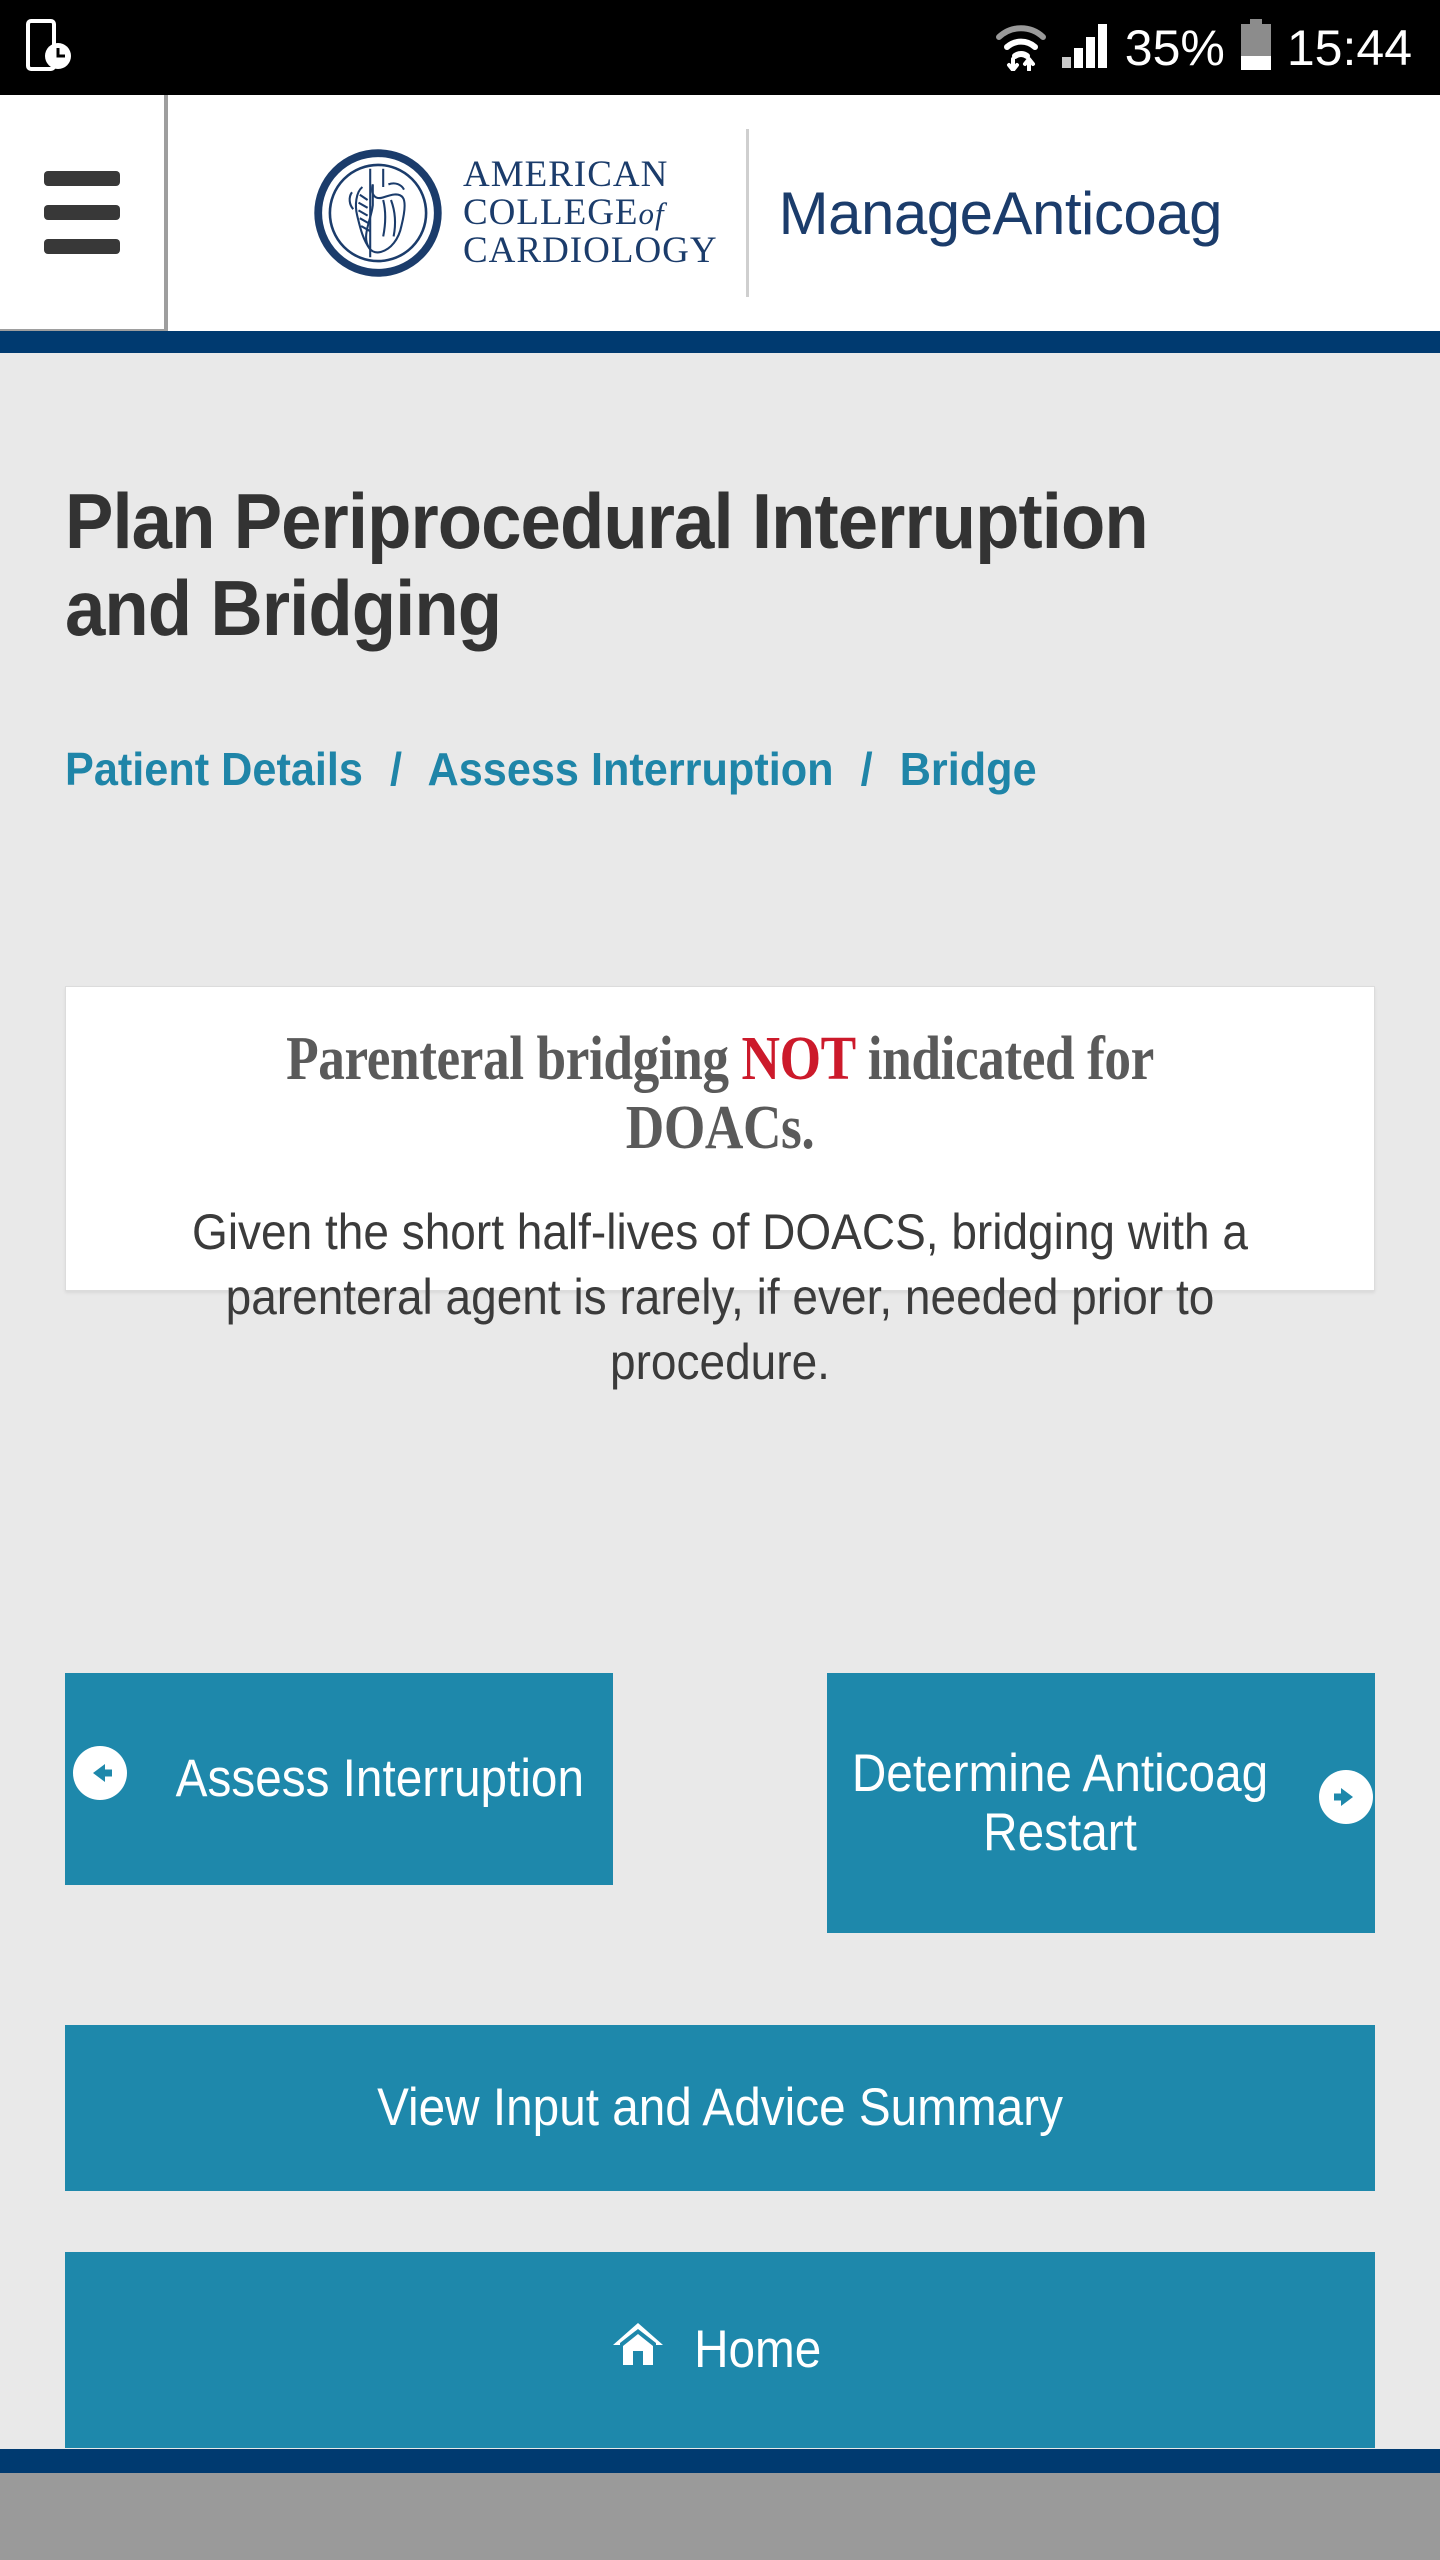 This screenshot has width=1440, height=2560. What do you see at coordinates (378, 213) in the screenshot?
I see `acc-heart-seal-icon` at bounding box center [378, 213].